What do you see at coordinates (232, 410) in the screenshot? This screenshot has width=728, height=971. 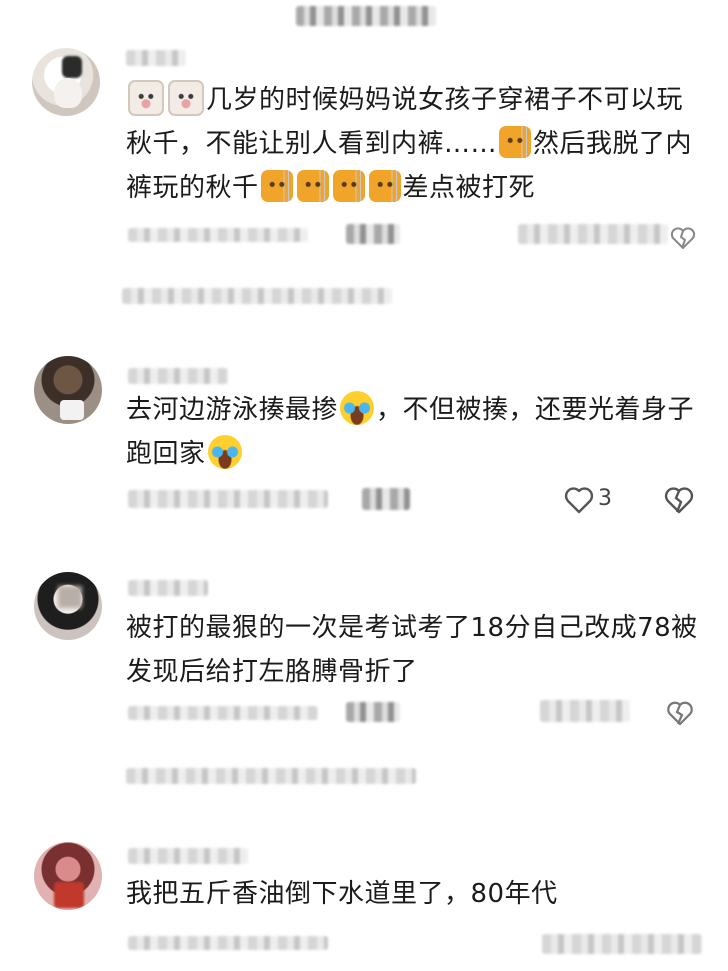 I see `comment-text-part: 去河边游泳揍最掺` at bounding box center [232, 410].